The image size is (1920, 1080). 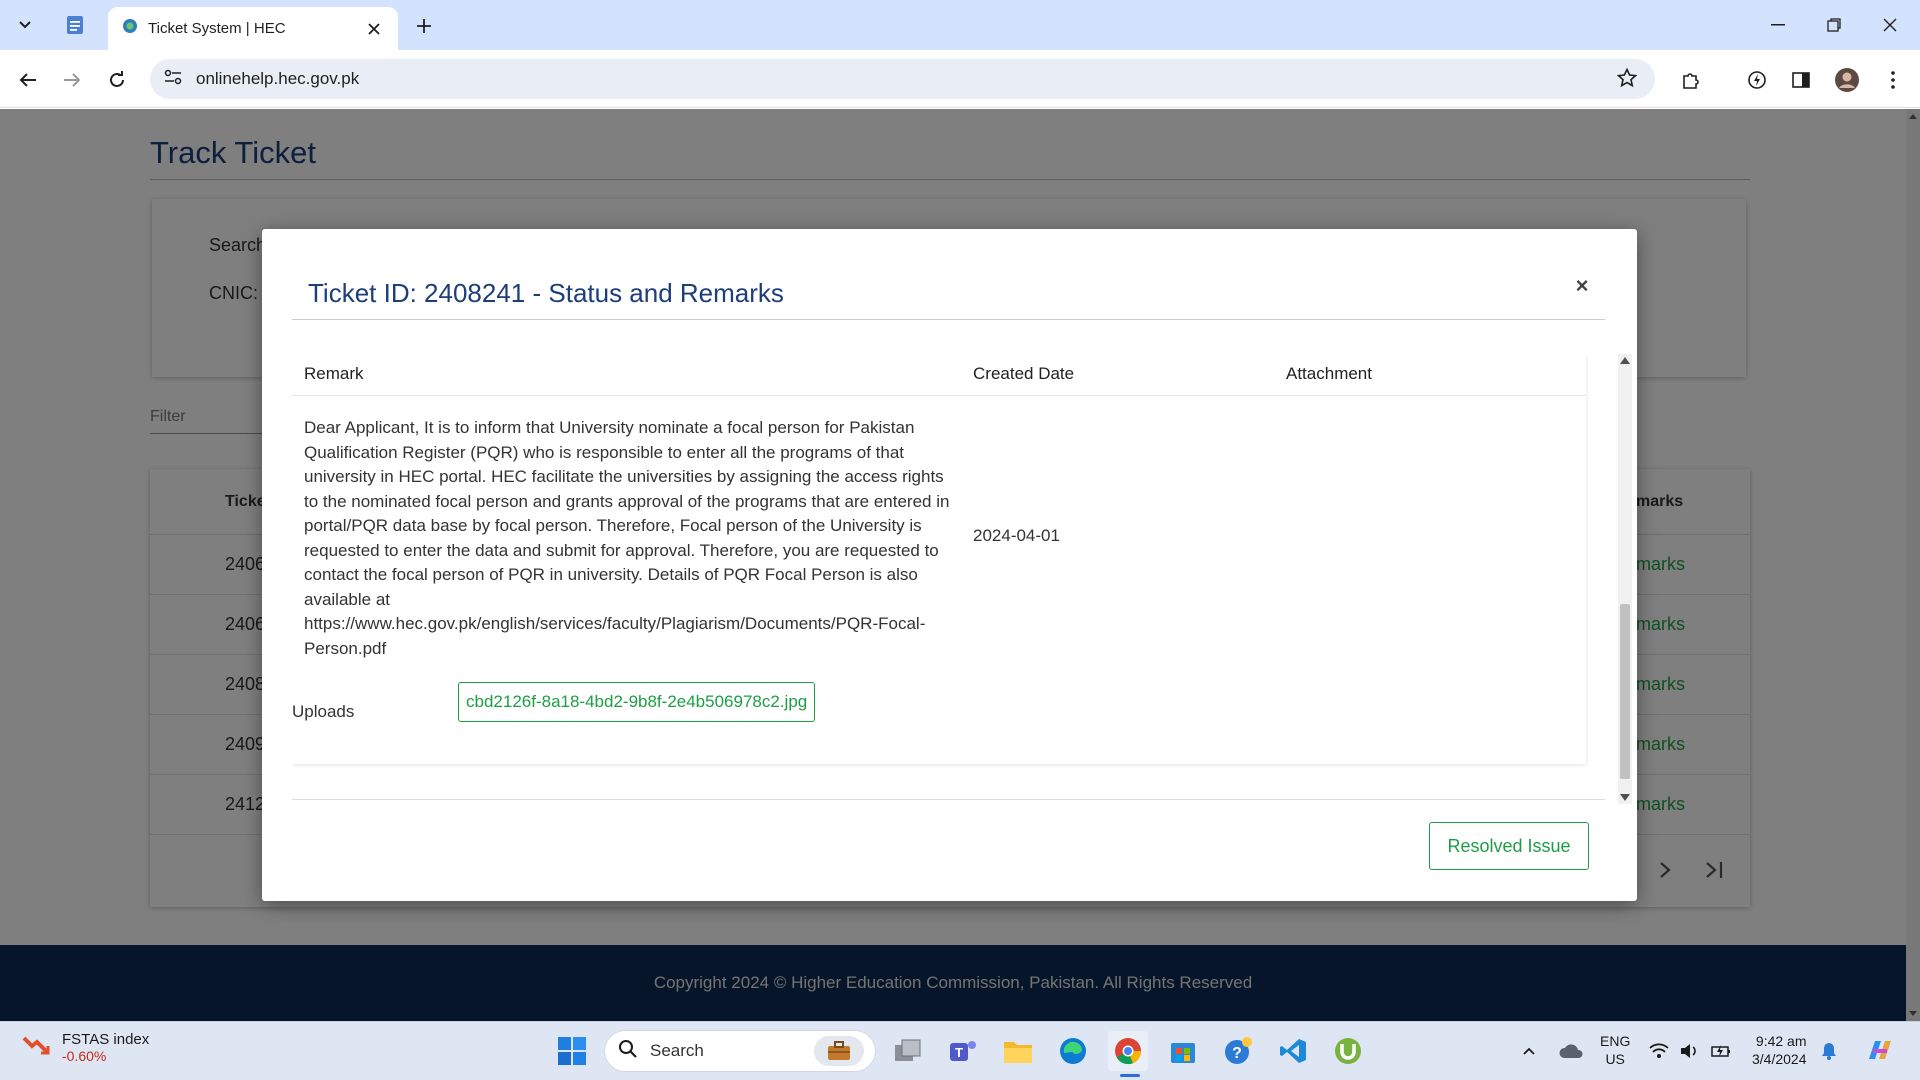 What do you see at coordinates (948, 319) in the screenshot?
I see `modal-header-divider` at bounding box center [948, 319].